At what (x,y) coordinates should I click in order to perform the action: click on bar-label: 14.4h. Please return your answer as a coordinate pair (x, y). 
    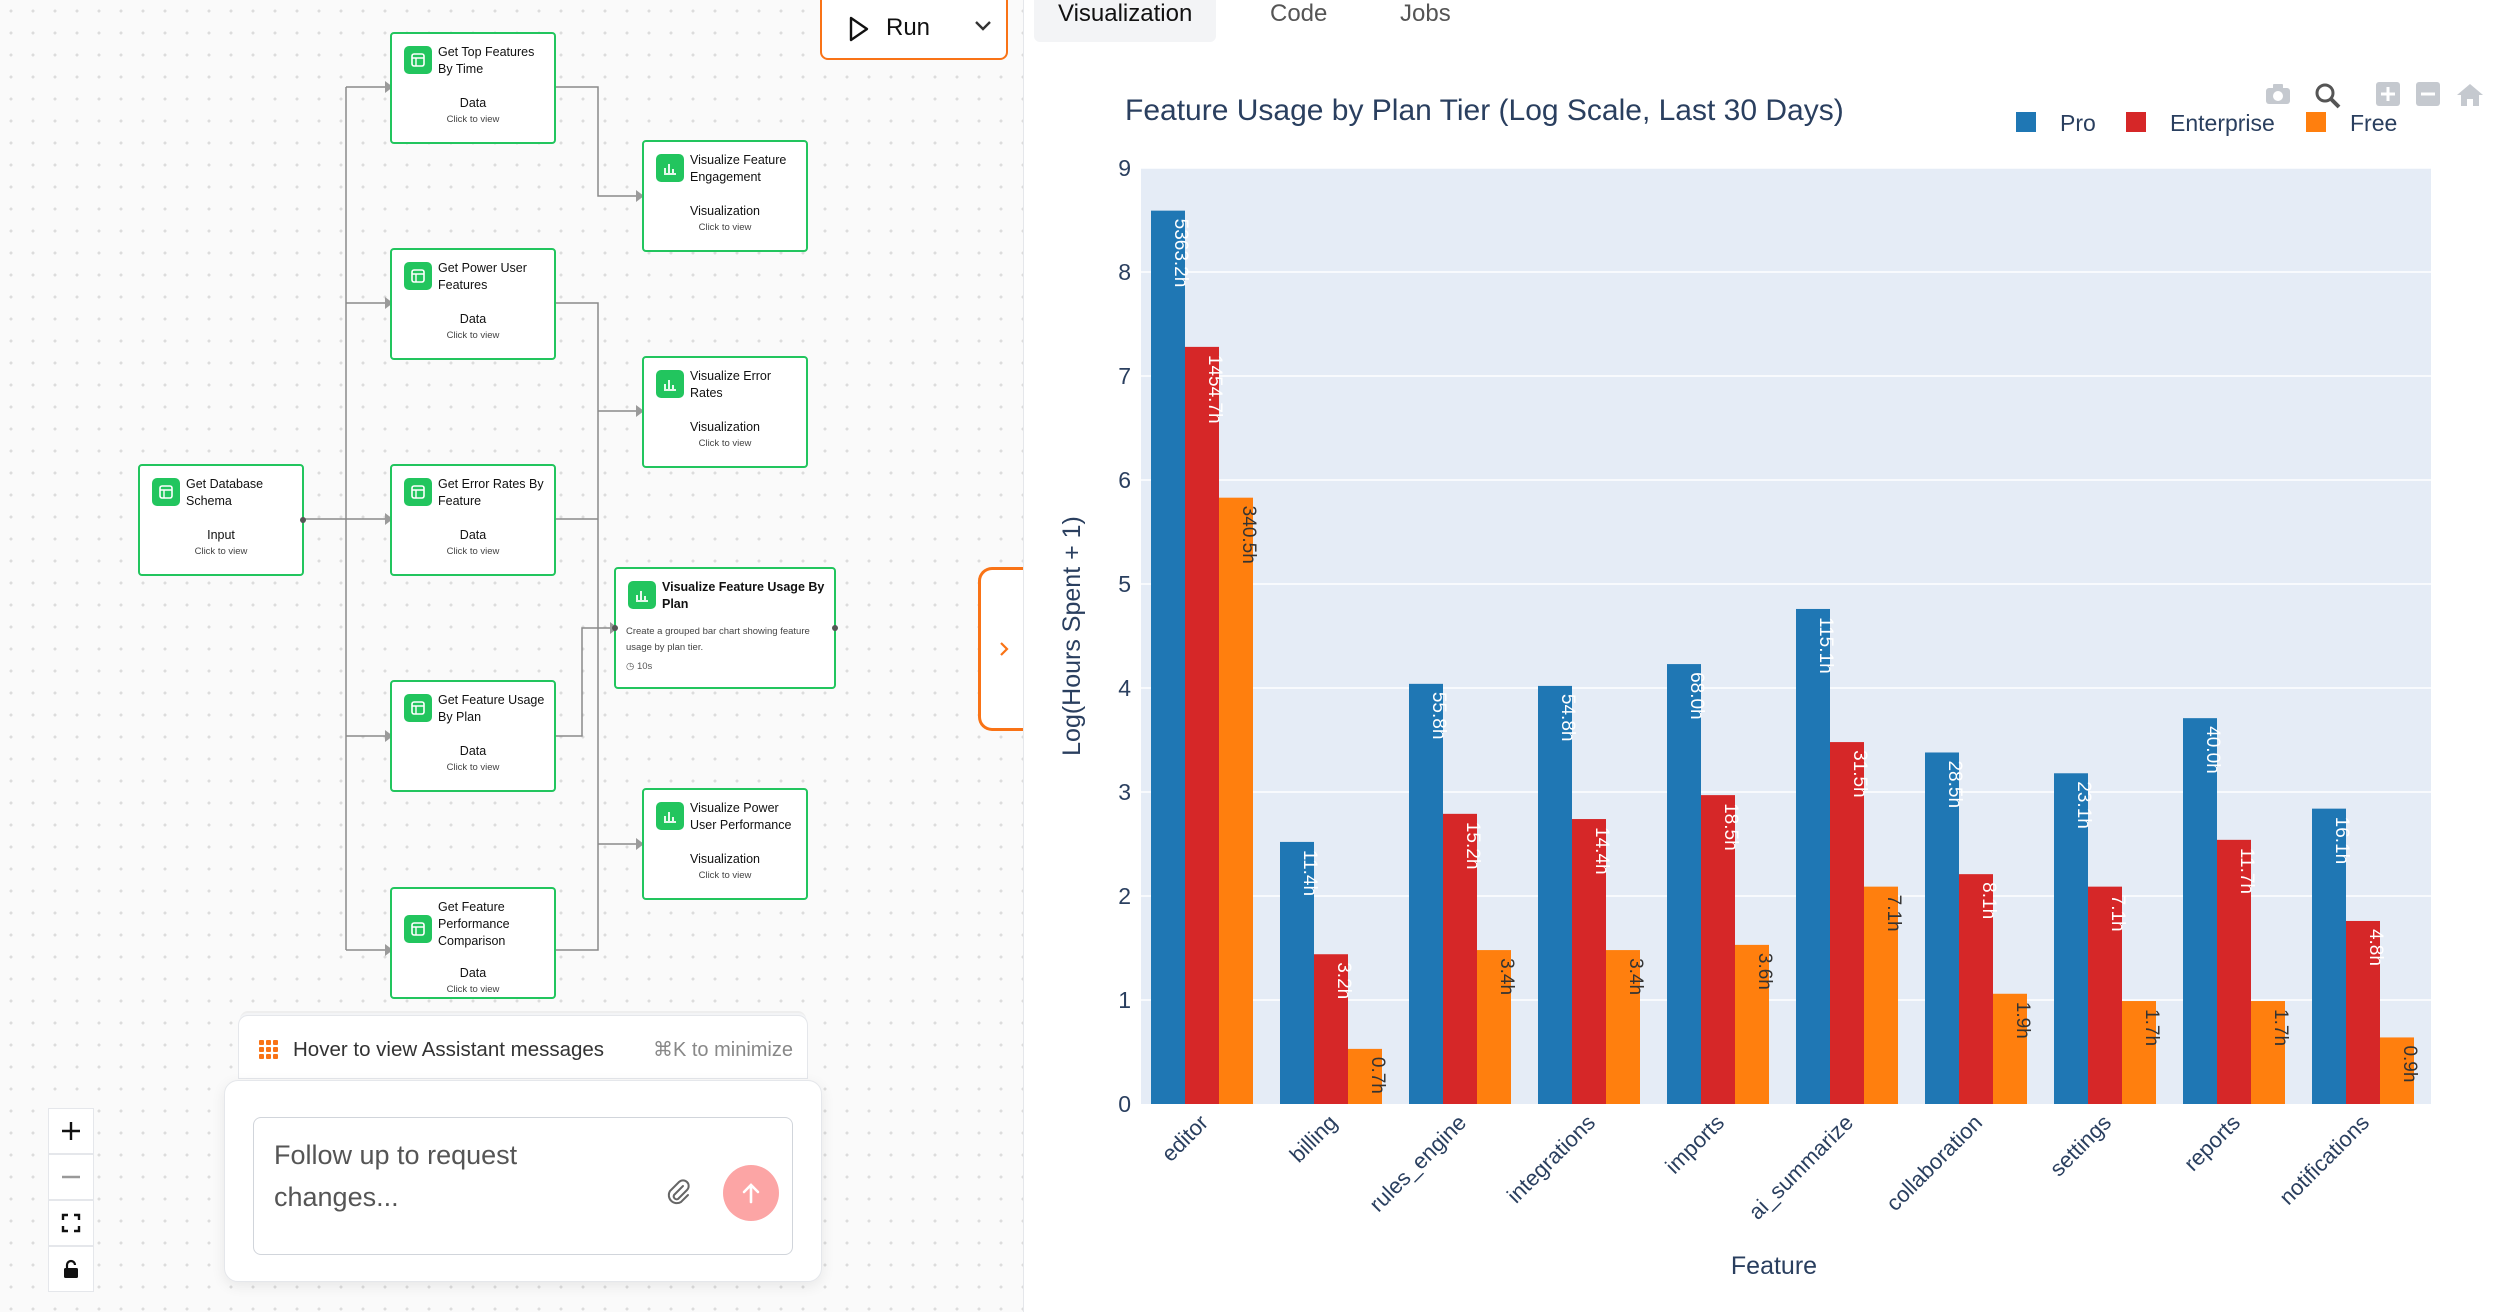
    Looking at the image, I should click on (1601, 851).